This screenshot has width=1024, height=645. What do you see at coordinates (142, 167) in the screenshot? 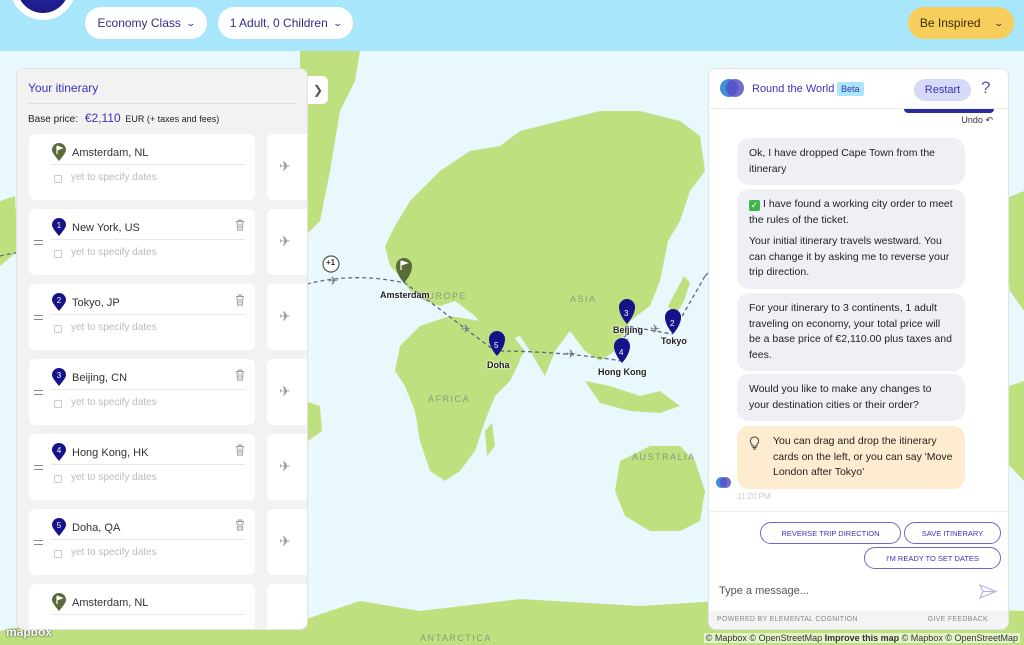
I see `itinerary-card: Amsterdam, NL yet to specify dates` at bounding box center [142, 167].